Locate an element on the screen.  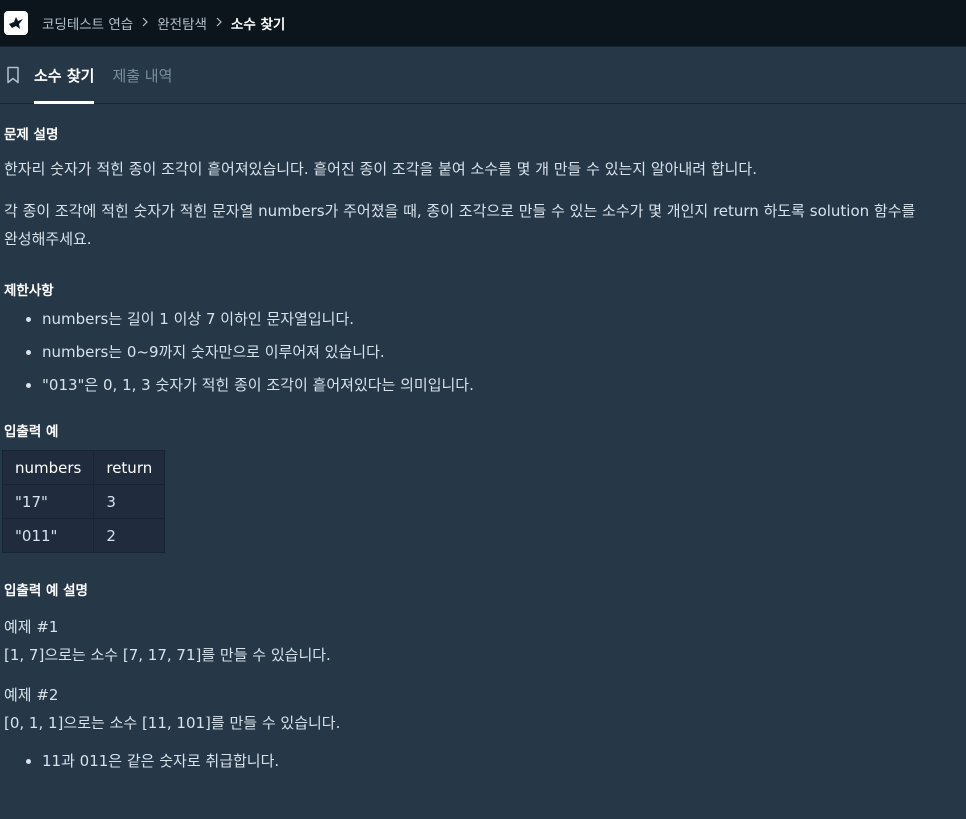
bookmark-icon is located at coordinates (15, 75).